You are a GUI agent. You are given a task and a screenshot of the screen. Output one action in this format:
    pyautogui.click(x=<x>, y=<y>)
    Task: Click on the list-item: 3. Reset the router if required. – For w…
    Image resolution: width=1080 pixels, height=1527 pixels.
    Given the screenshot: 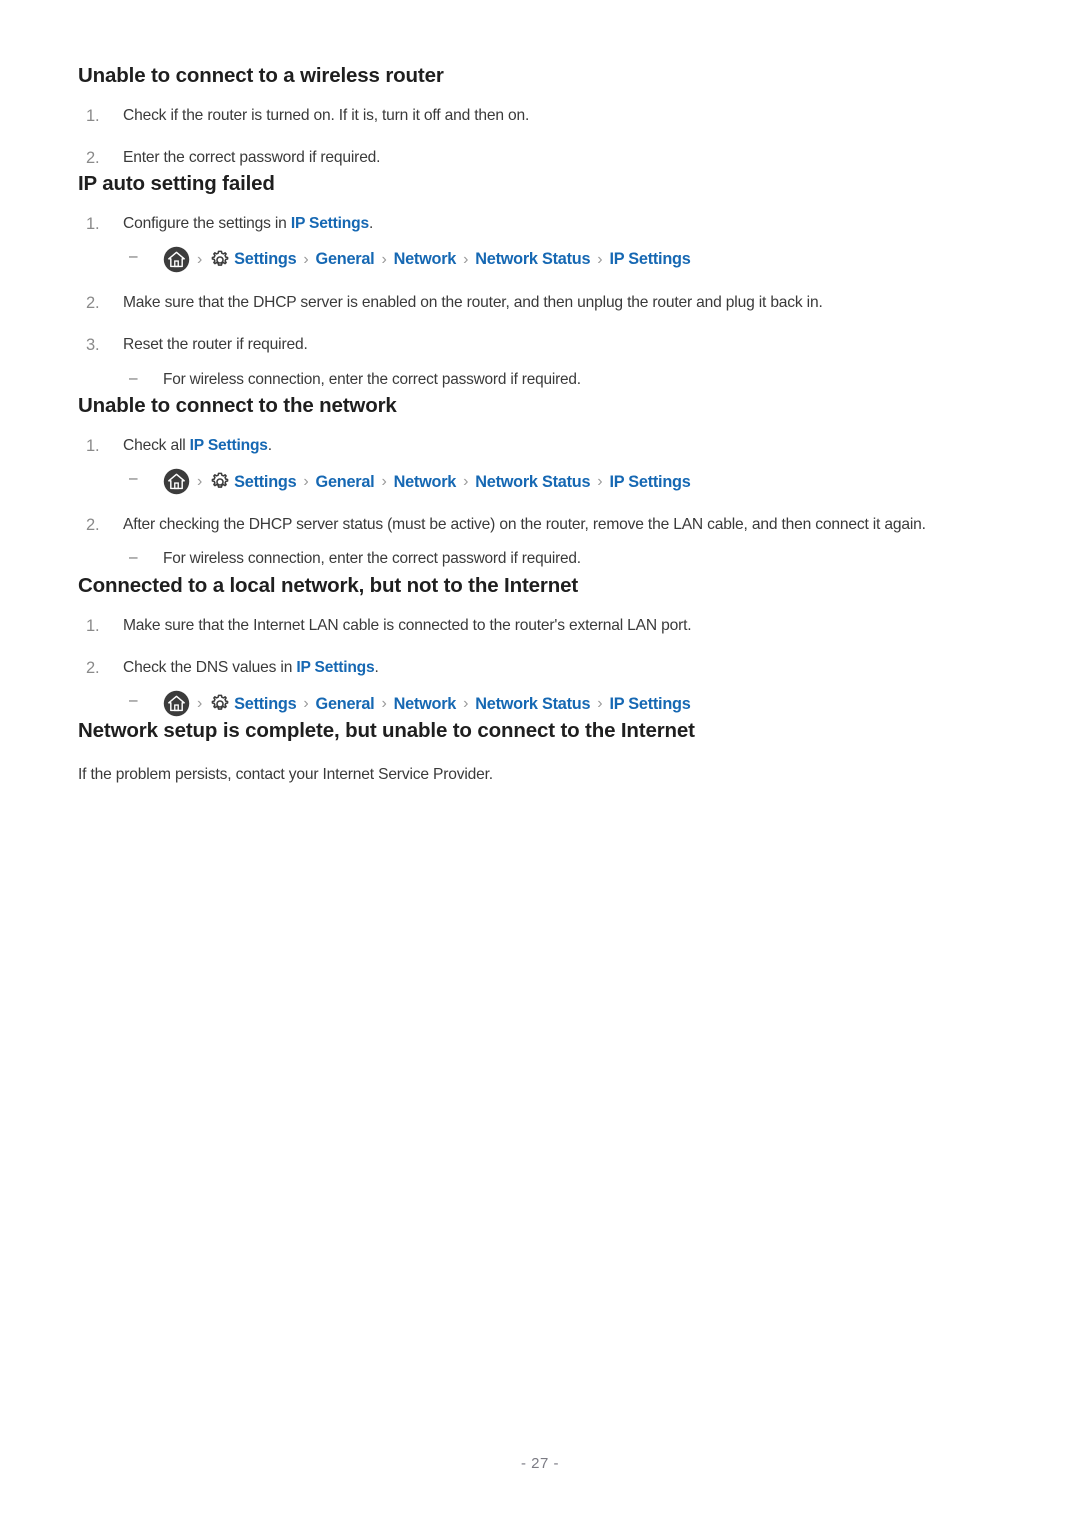 What is the action you would take?
    pyautogui.click(x=543, y=362)
    